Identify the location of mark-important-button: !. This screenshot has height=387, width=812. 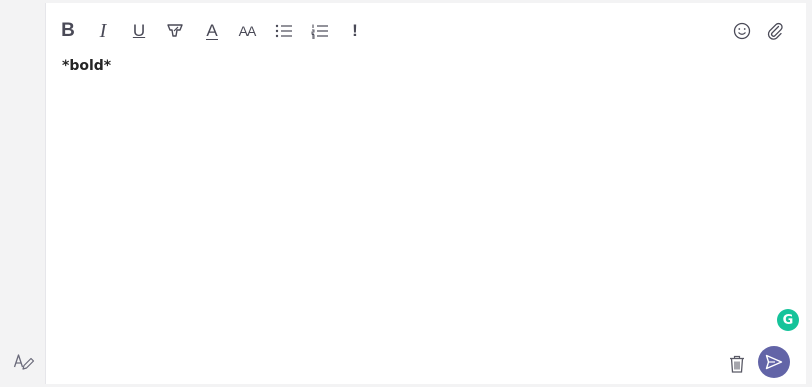
(355, 31).